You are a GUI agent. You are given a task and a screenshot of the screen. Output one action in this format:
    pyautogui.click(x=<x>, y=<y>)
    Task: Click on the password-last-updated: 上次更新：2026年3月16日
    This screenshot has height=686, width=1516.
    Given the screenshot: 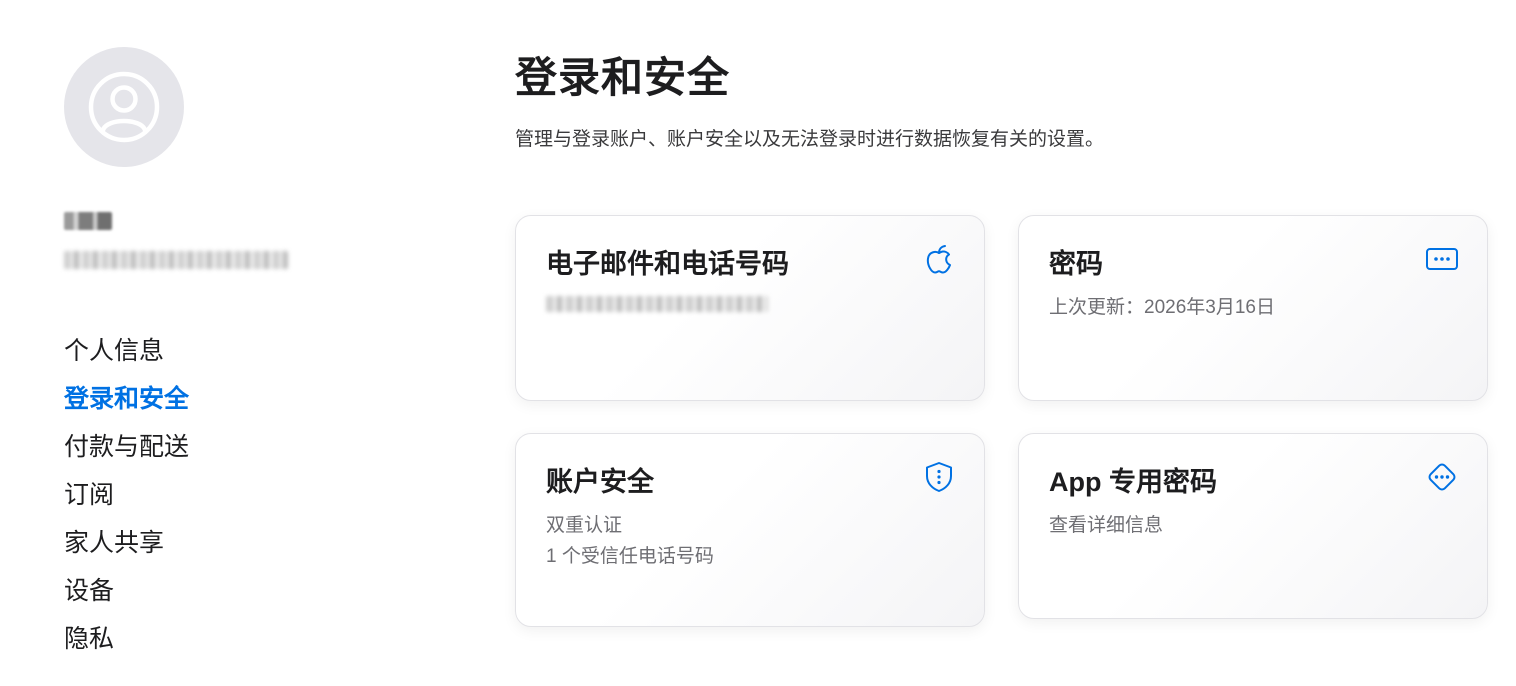 What is the action you would take?
    pyautogui.click(x=1162, y=307)
    